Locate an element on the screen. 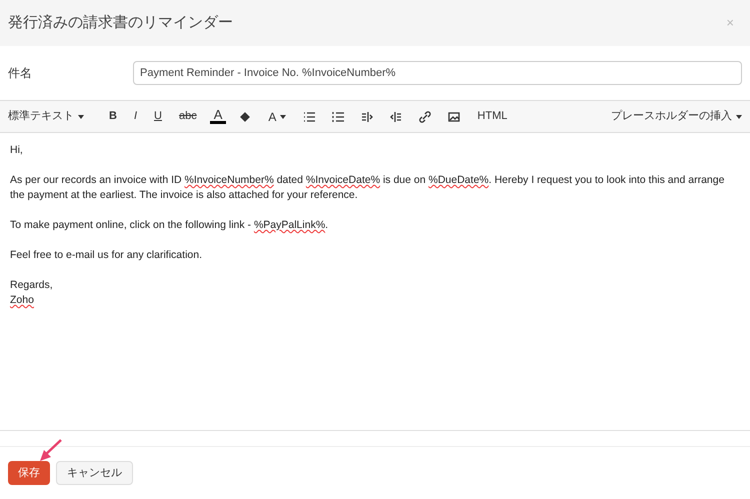 This screenshot has width=750, height=499. strikethrough-button: abc is located at coordinates (187, 116).